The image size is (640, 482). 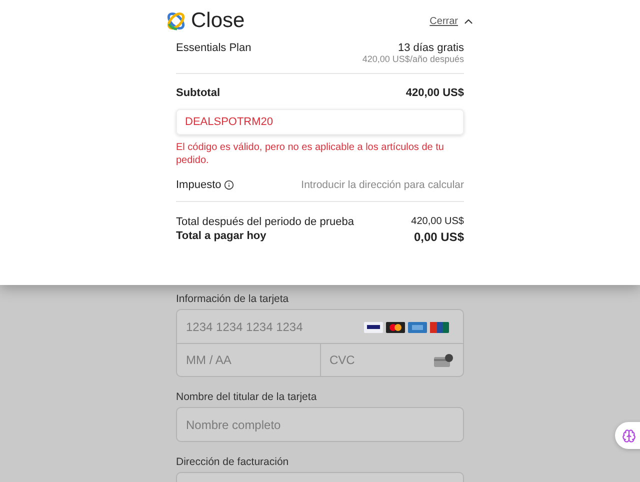 What do you see at coordinates (198, 93) in the screenshot?
I see `subtotal-label: Subtotal` at bounding box center [198, 93].